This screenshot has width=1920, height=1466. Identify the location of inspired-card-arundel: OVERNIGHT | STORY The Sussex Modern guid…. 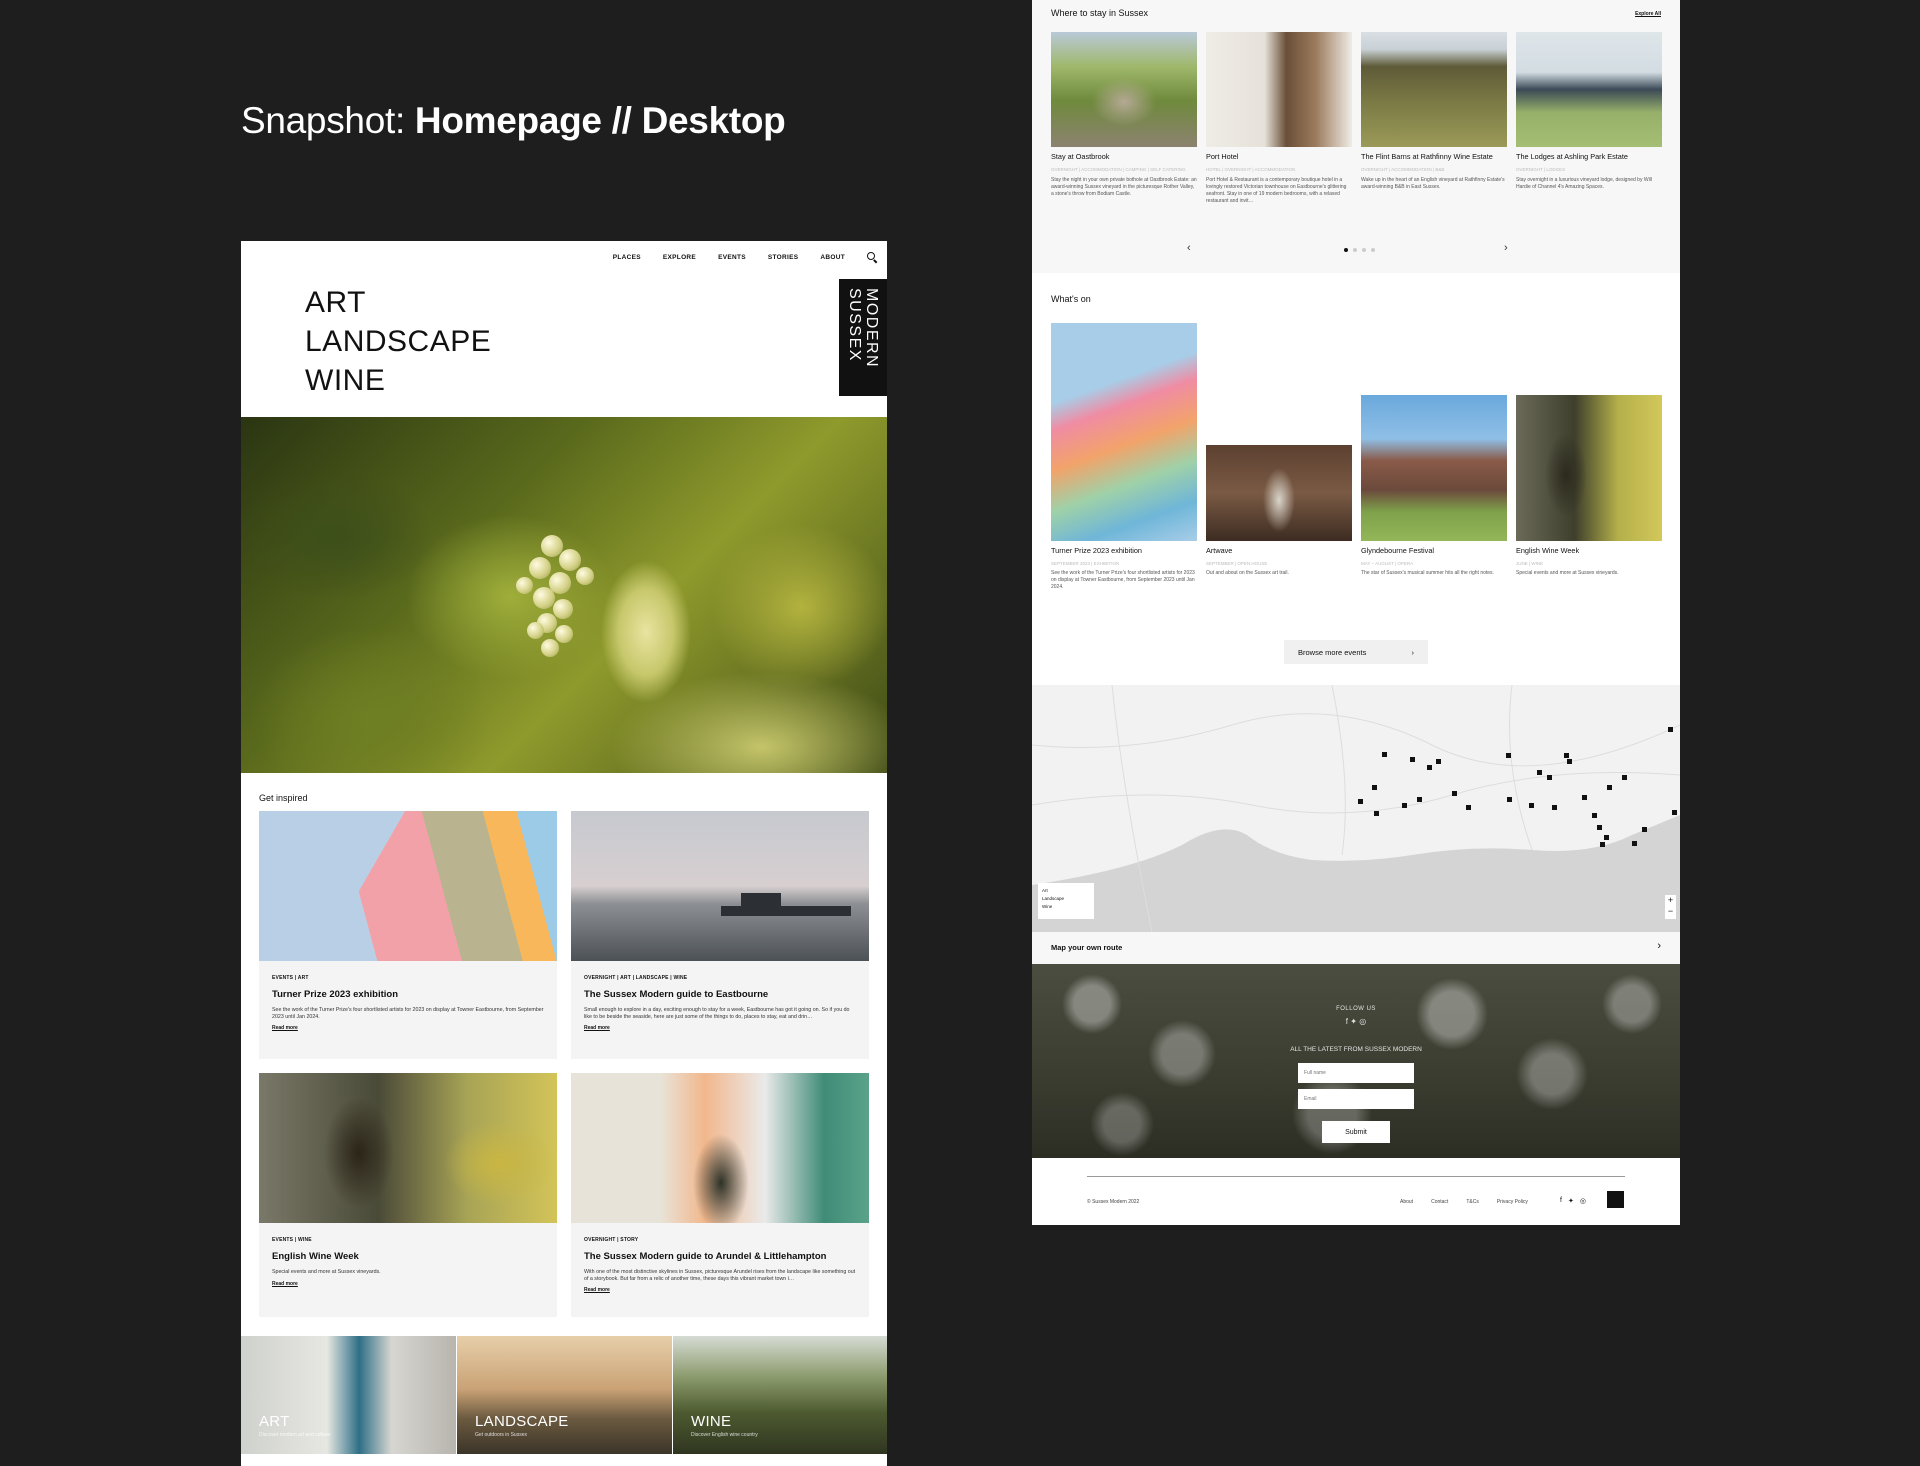
(720, 1195).